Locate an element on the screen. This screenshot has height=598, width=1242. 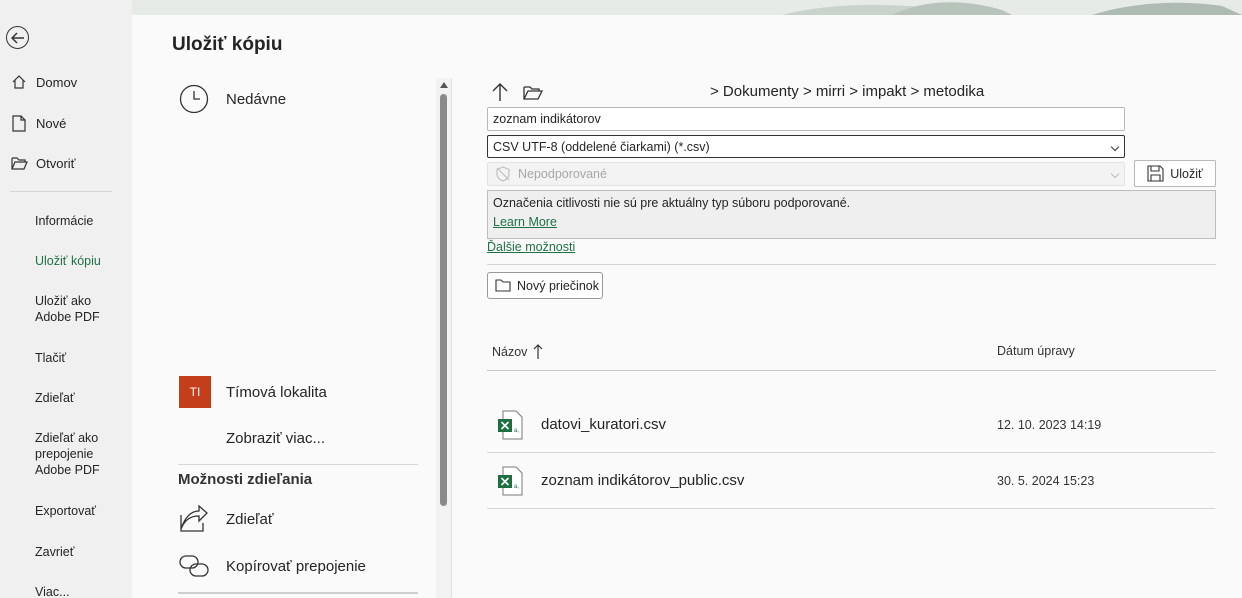
nav-open: Otvoriť is located at coordinates (43, 163).